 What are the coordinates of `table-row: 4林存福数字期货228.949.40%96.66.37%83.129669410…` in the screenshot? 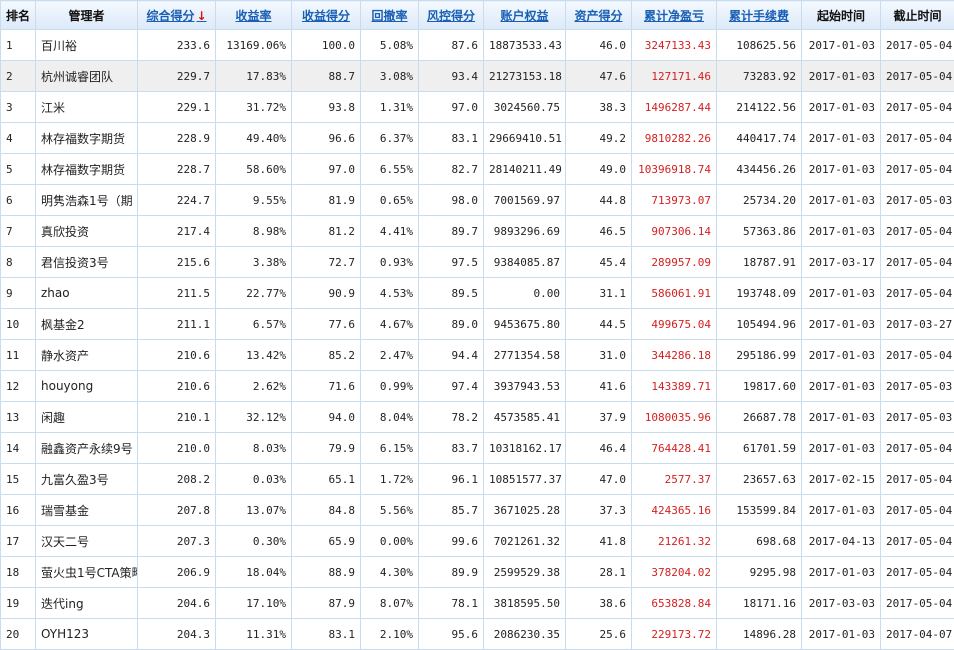 It's located at (477, 138).